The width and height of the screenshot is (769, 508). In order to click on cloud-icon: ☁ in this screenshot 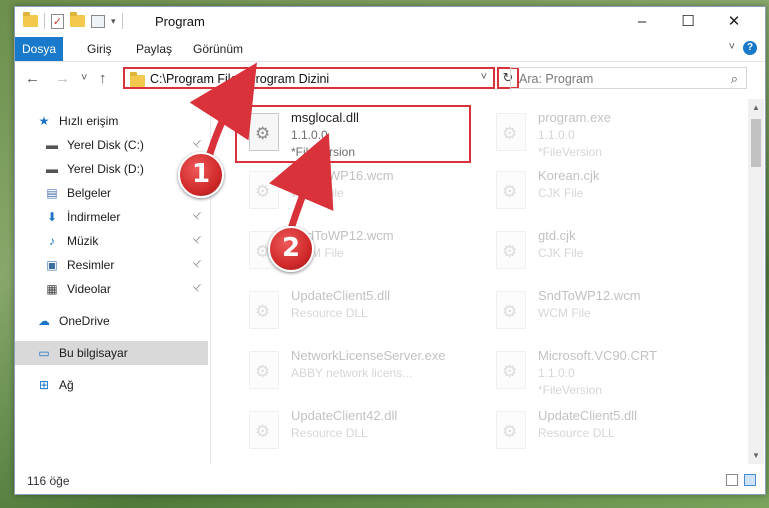, I will do `click(44, 321)`.